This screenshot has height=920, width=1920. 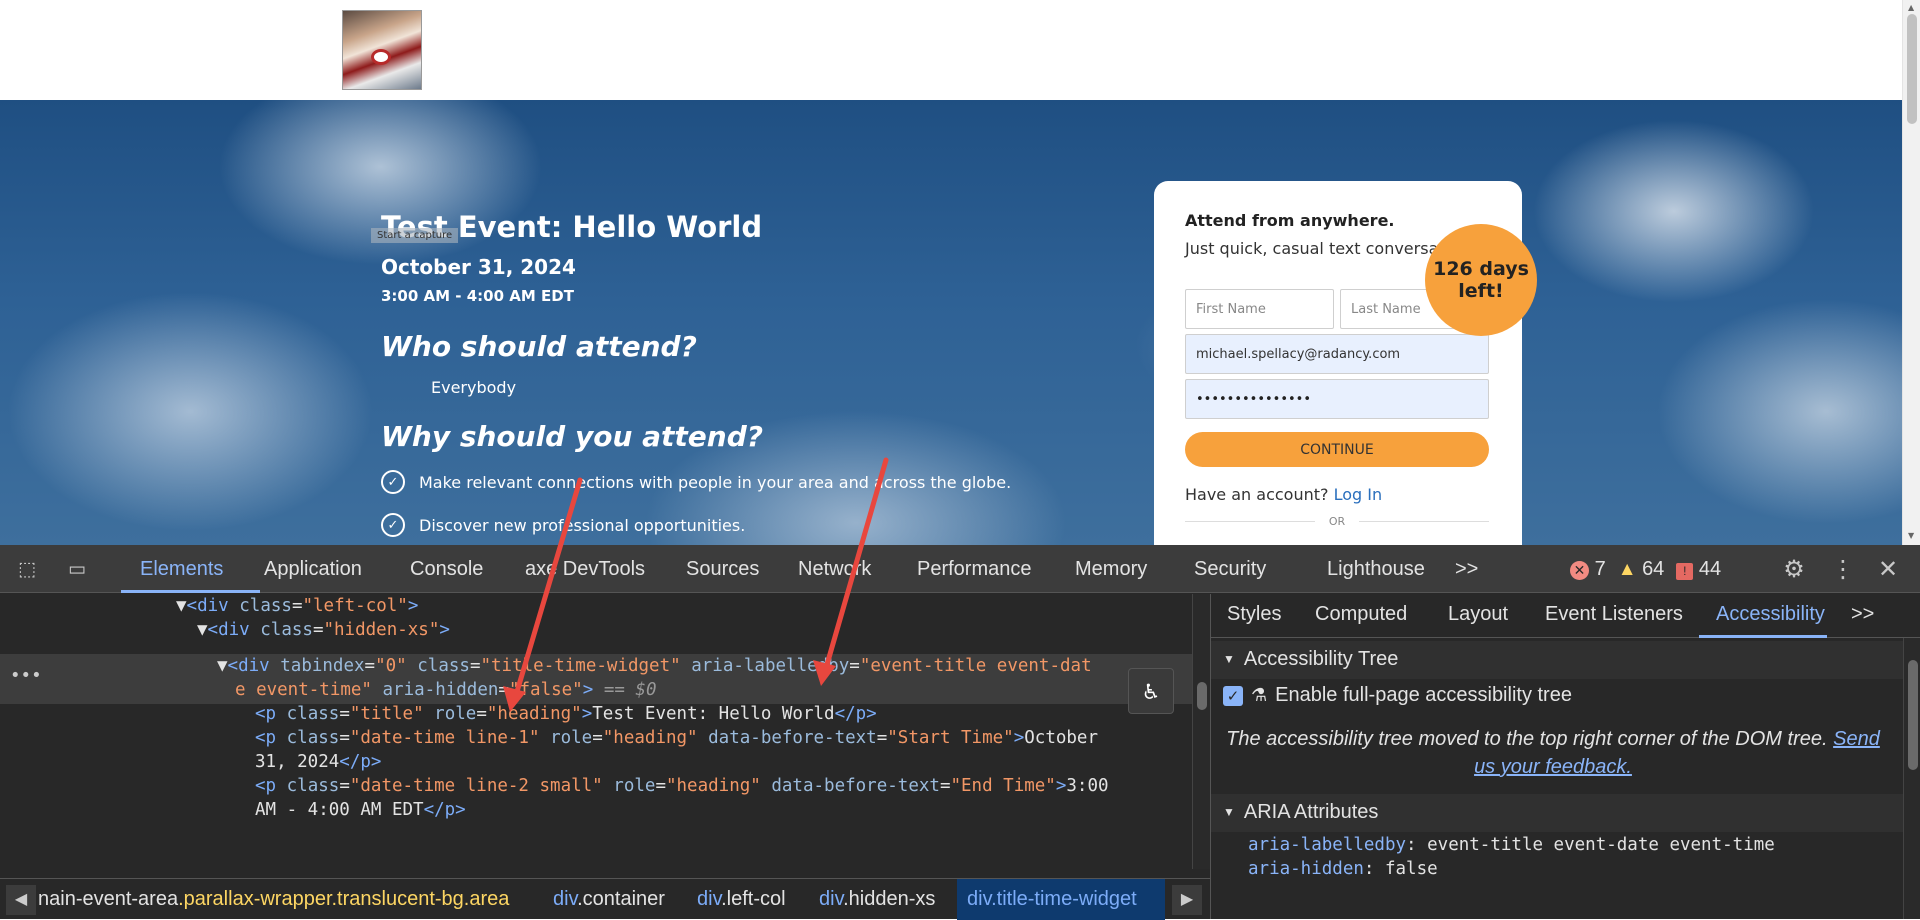 I want to click on tab-computed: Computed, so click(x=1361, y=614).